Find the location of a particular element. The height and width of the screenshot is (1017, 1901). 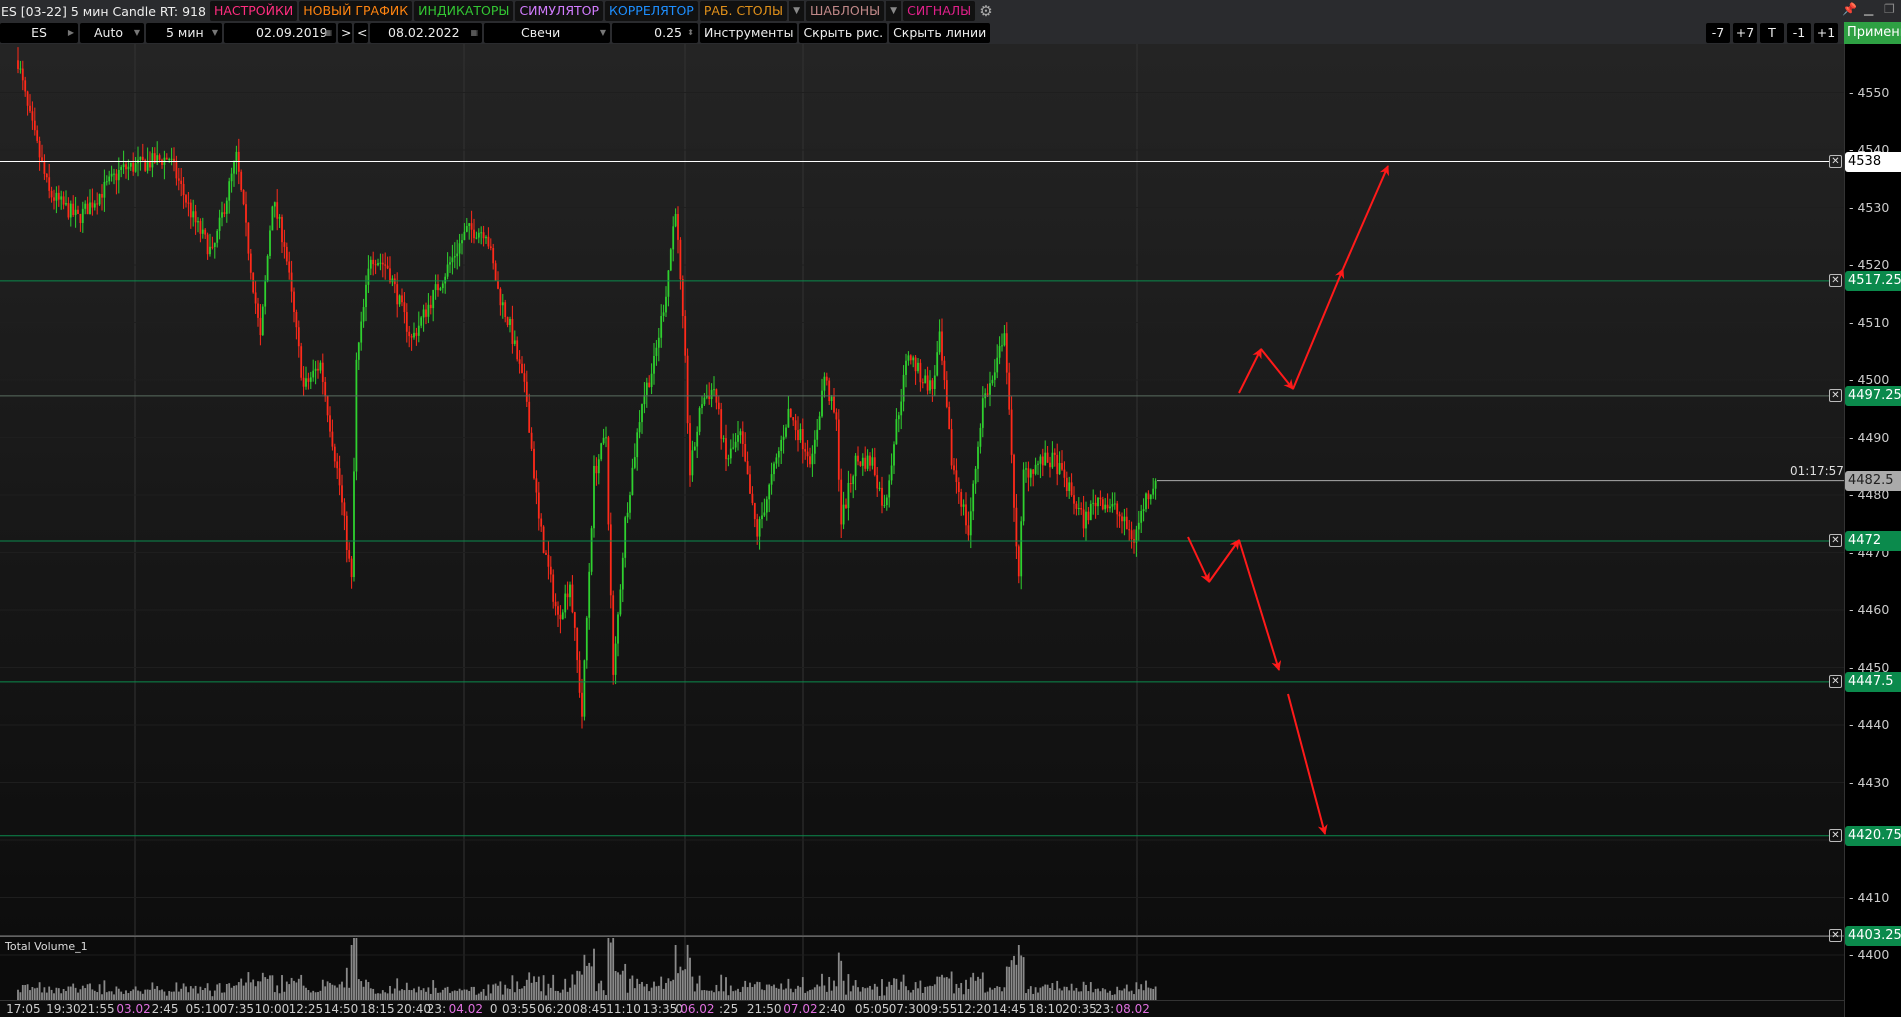

menu-templates: ШАБЛОНЫ is located at coordinates (845, 11).